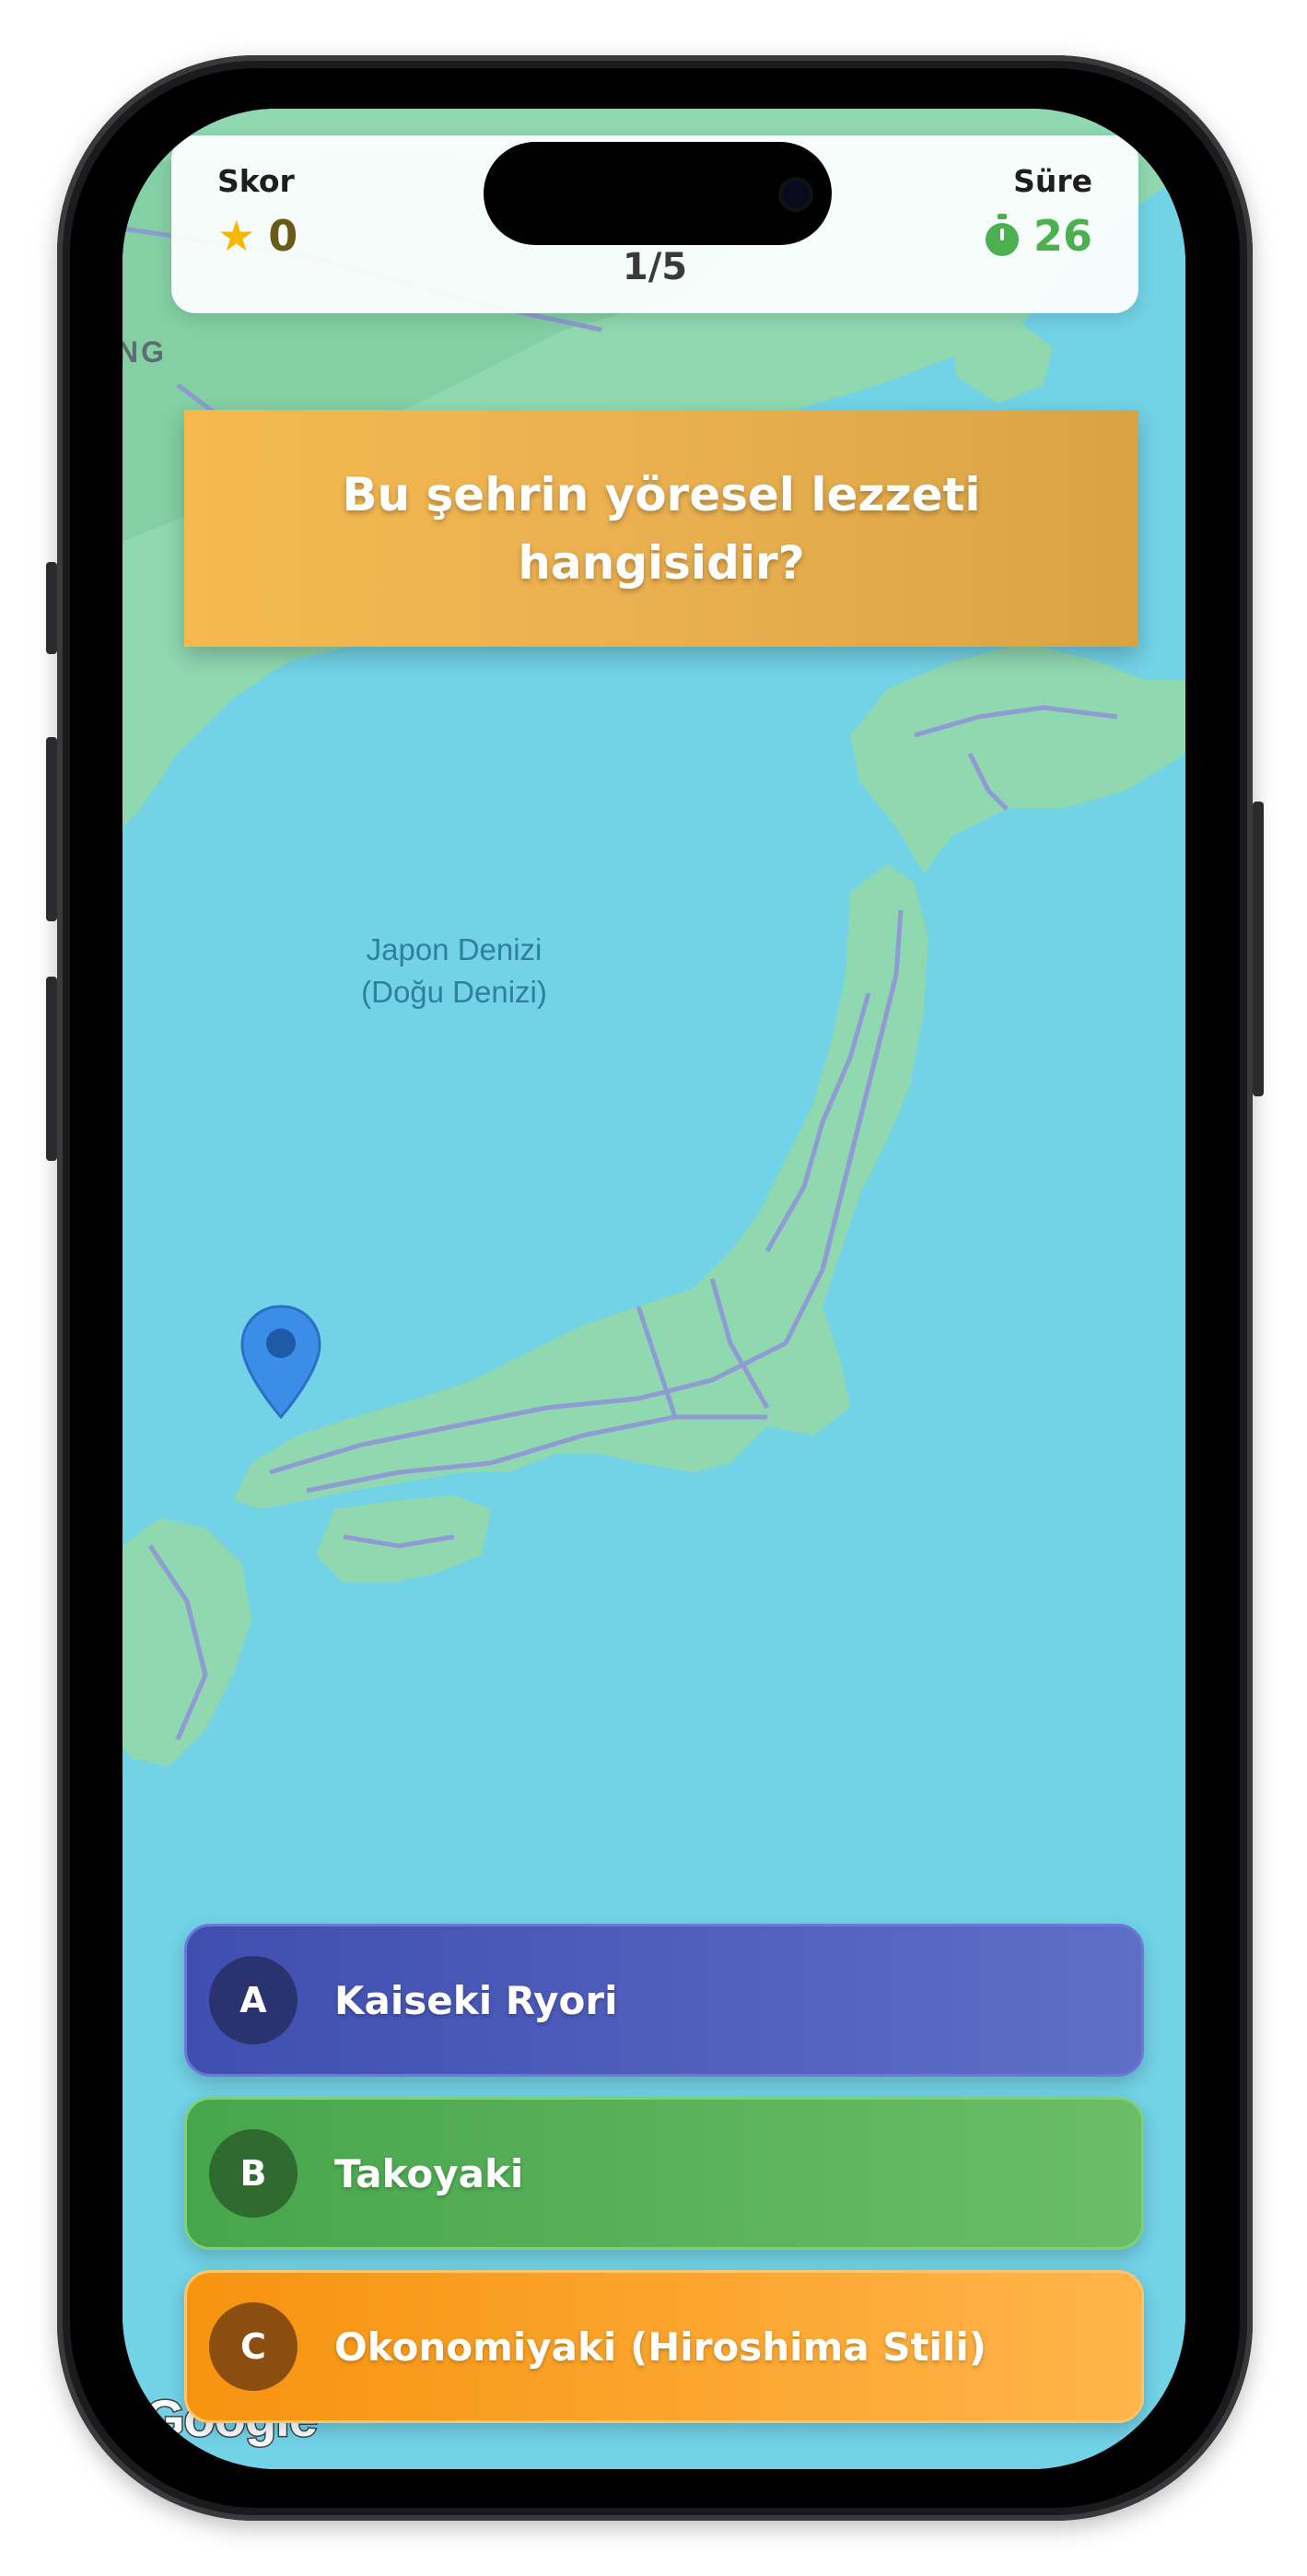 The height and width of the screenshot is (2576, 1307). What do you see at coordinates (664, 2173) in the screenshot?
I see `answer-option-b: B Takoyaki` at bounding box center [664, 2173].